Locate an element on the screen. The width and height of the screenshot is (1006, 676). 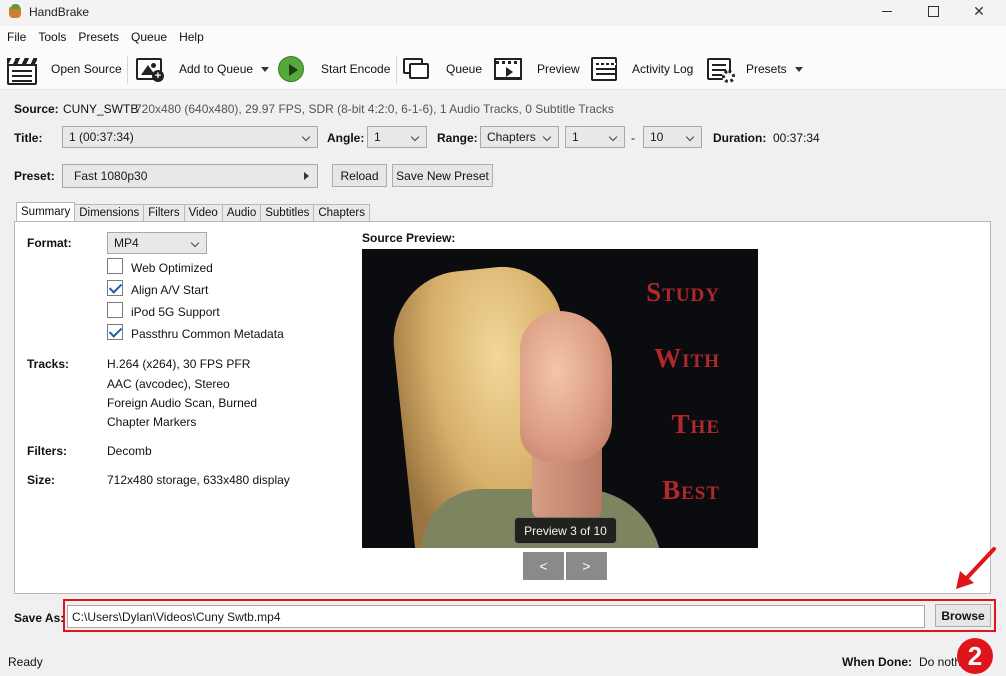
start-encode-label: Start Encode is located at coordinates (356, 69).